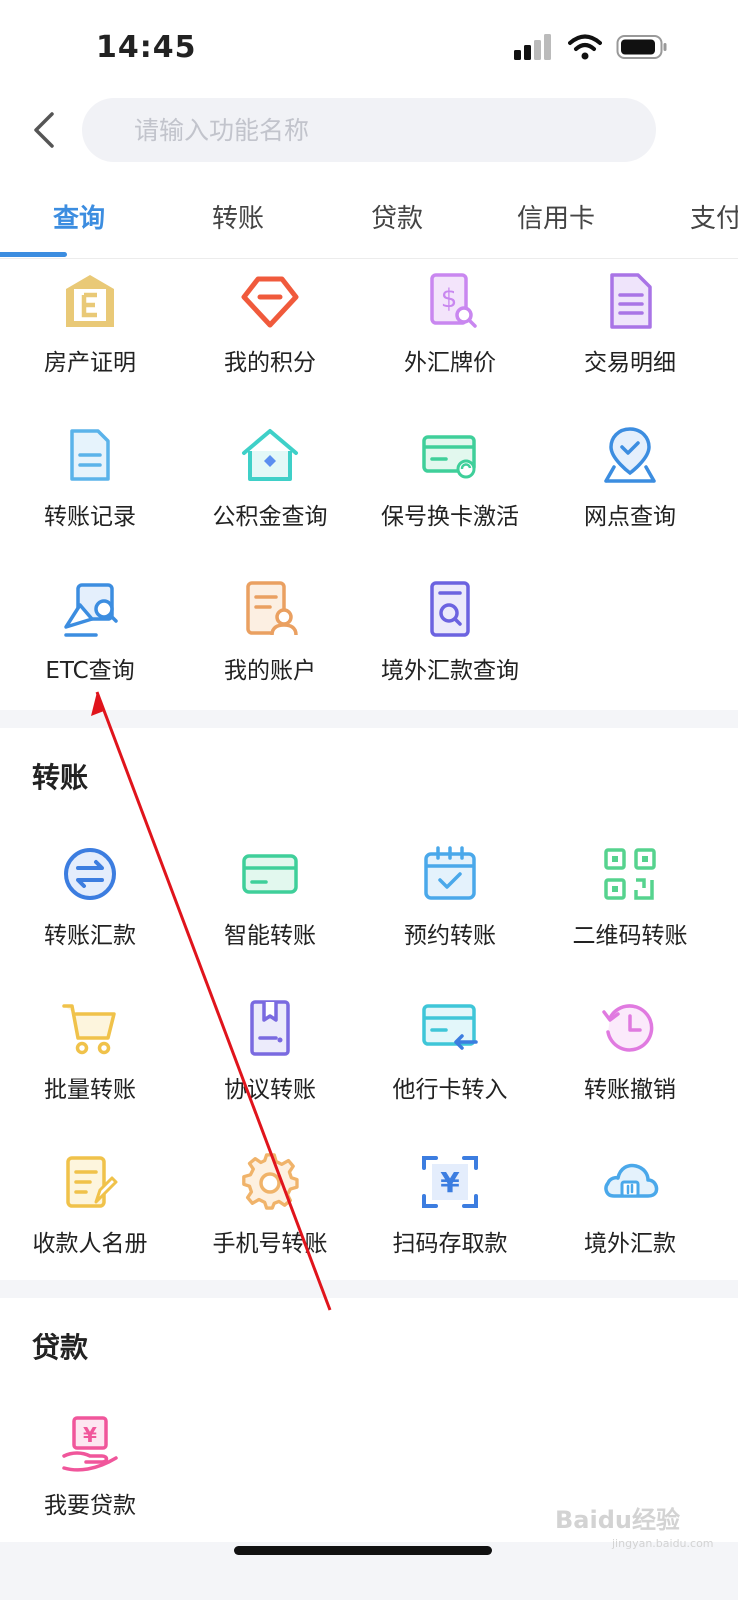 The image size is (738, 1600). I want to click on tab-loan: 贷款, so click(397, 216).